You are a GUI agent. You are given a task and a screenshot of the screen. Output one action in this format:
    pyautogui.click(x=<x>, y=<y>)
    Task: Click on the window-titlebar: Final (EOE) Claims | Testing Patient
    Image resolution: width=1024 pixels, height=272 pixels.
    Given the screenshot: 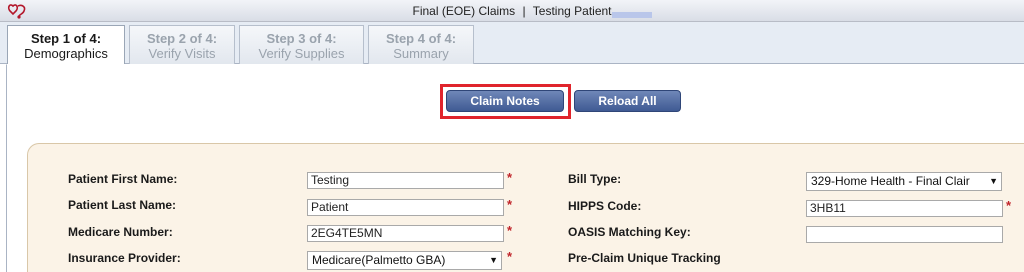 What is the action you would take?
    pyautogui.click(x=512, y=11)
    